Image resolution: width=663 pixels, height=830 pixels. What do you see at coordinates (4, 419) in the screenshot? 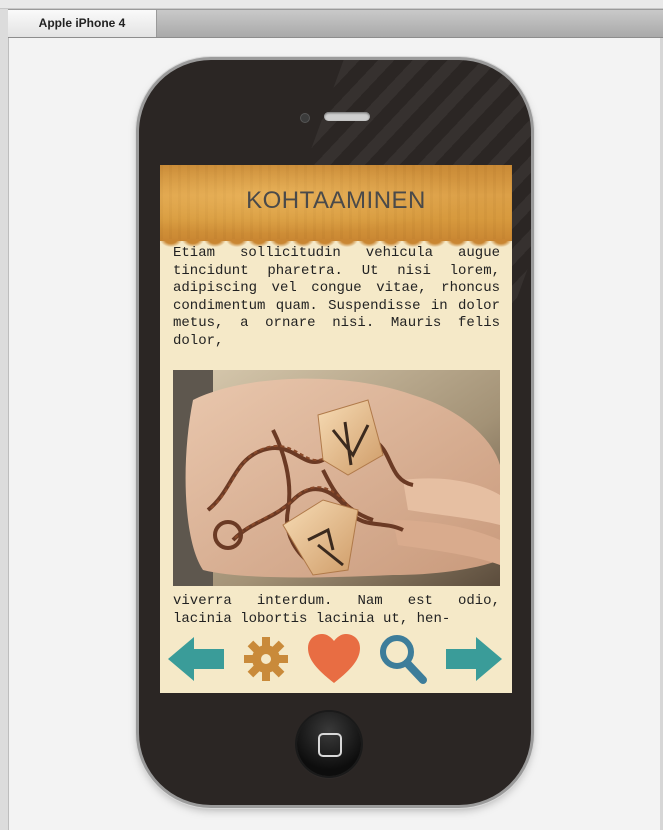
I see `window-left-edge` at bounding box center [4, 419].